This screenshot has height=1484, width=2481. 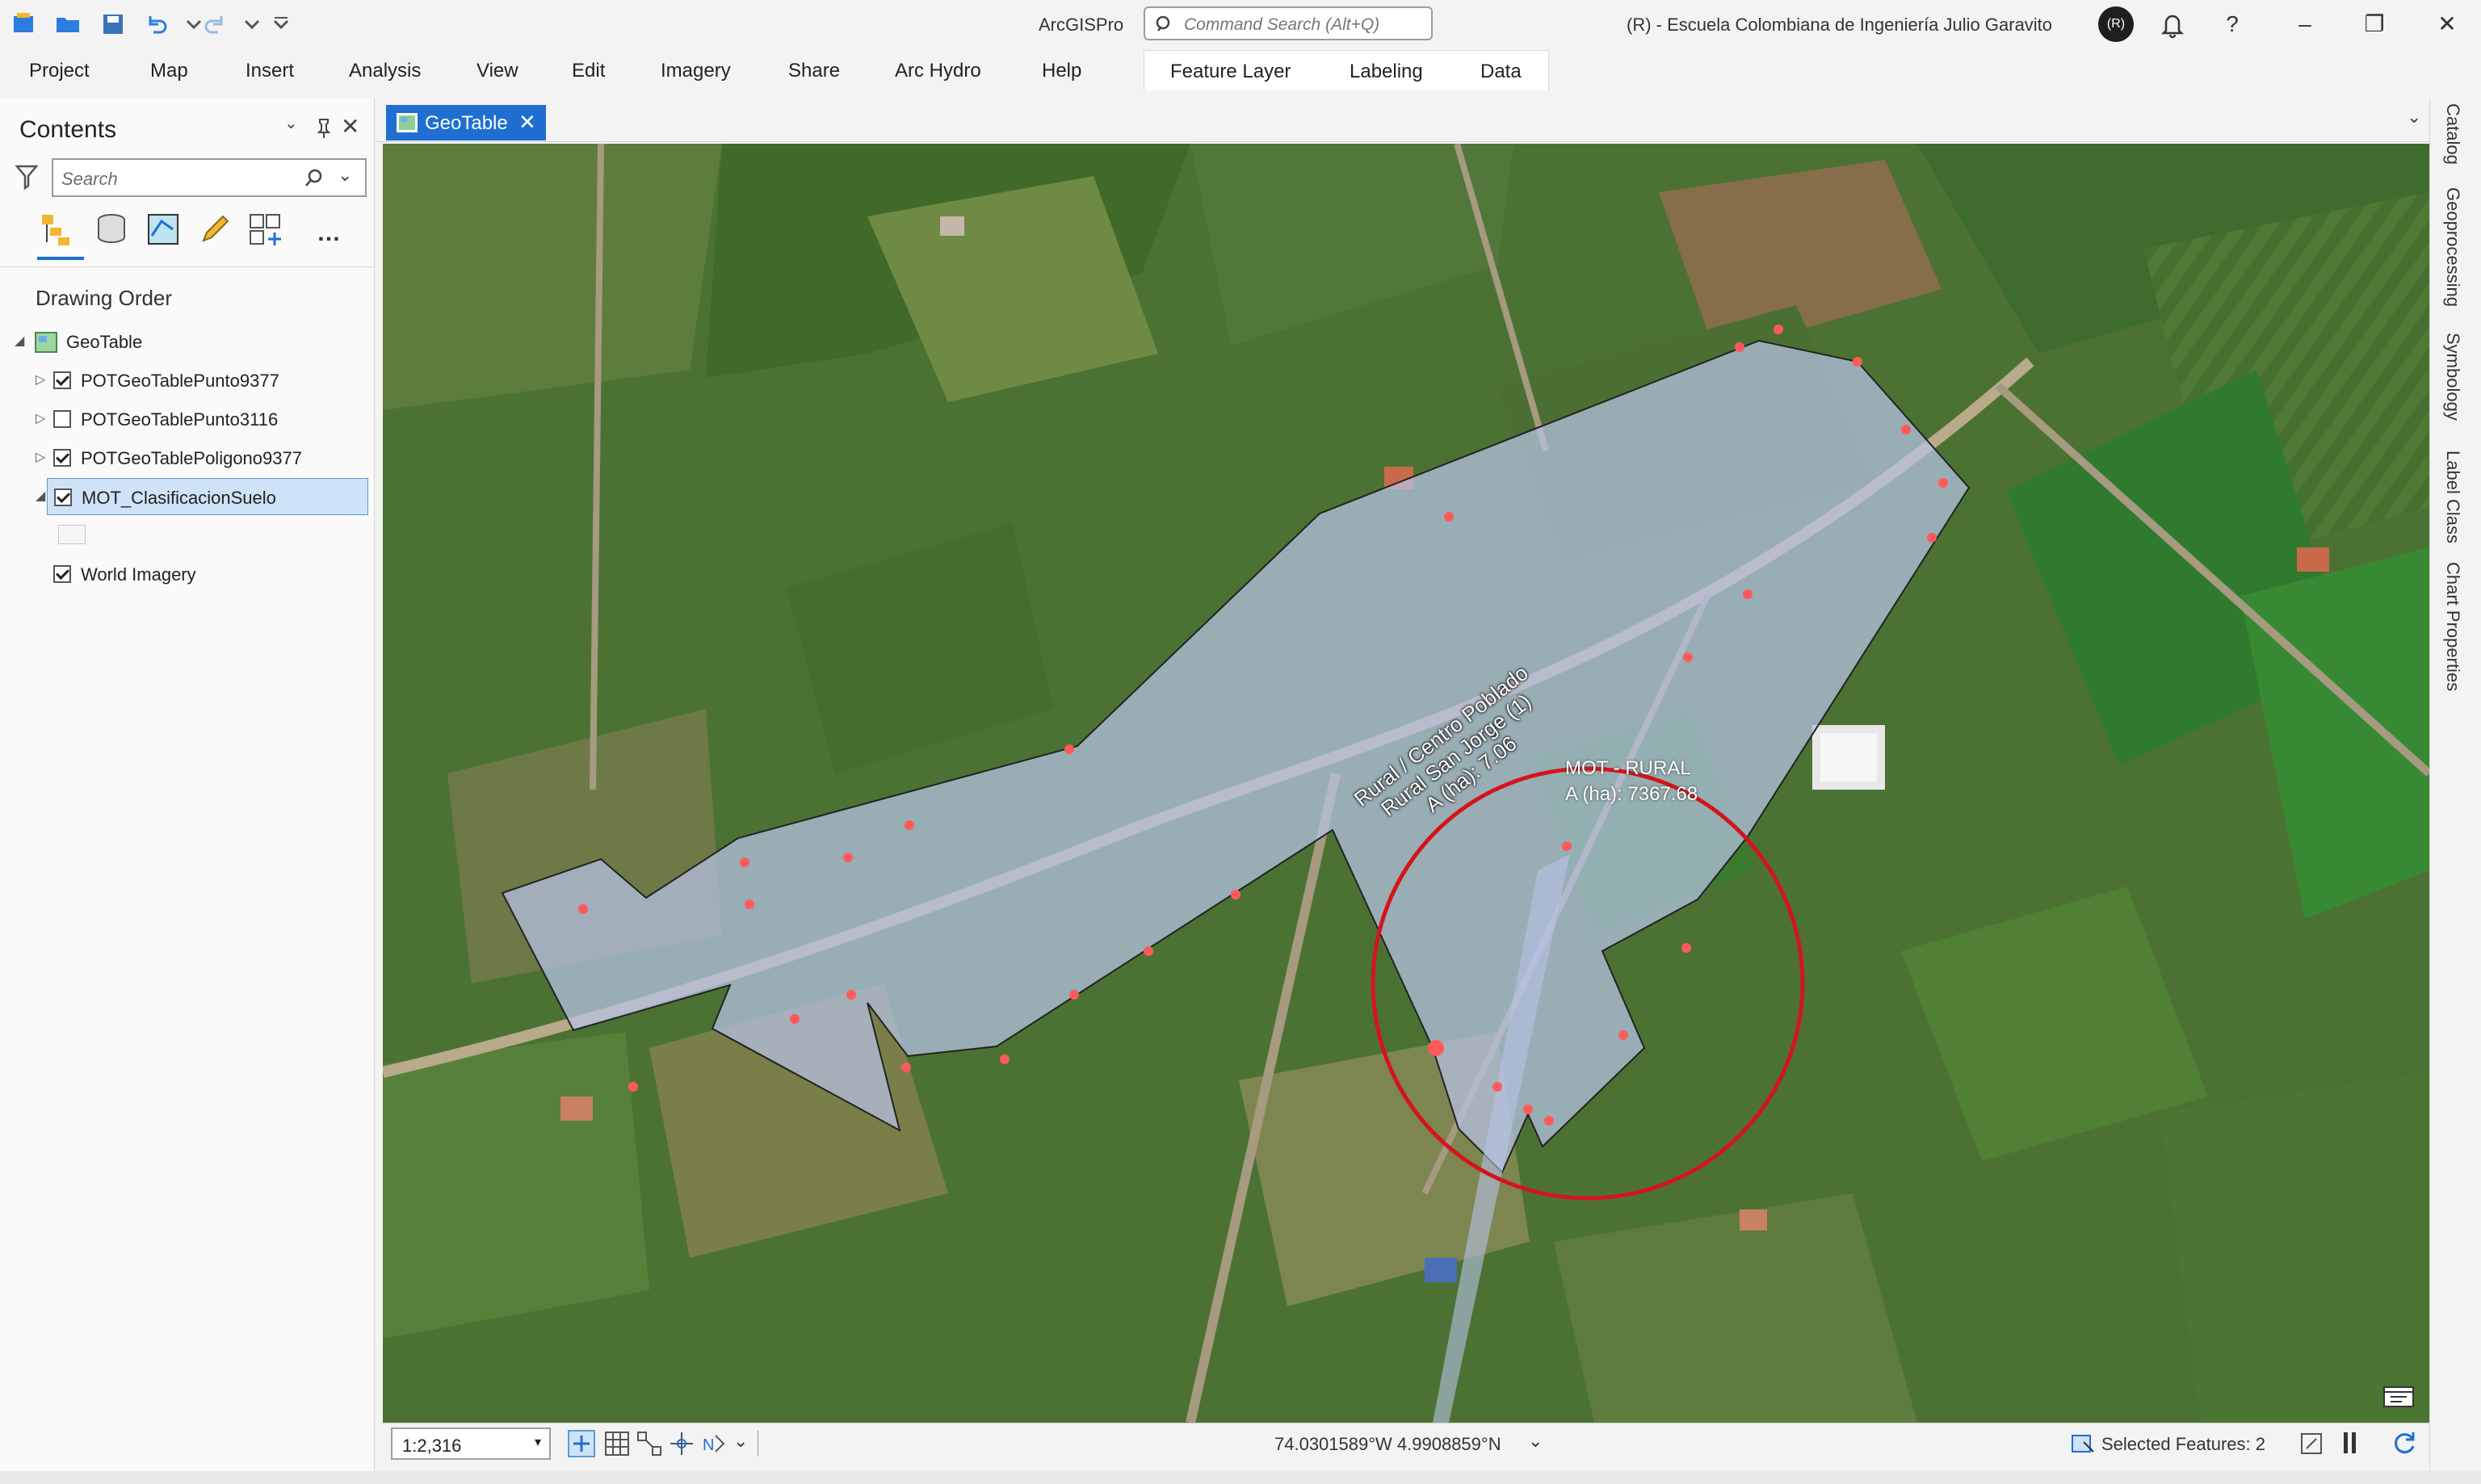 I want to click on active-view-indicator, so click(x=60, y=258).